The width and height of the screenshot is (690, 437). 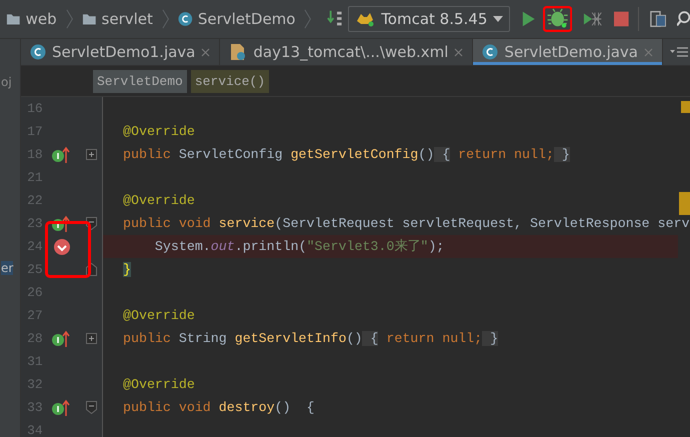 What do you see at coordinates (346, 155) in the screenshot?
I see `code-line: public ServletConfig getServletConfig() { return null; }` at bounding box center [346, 155].